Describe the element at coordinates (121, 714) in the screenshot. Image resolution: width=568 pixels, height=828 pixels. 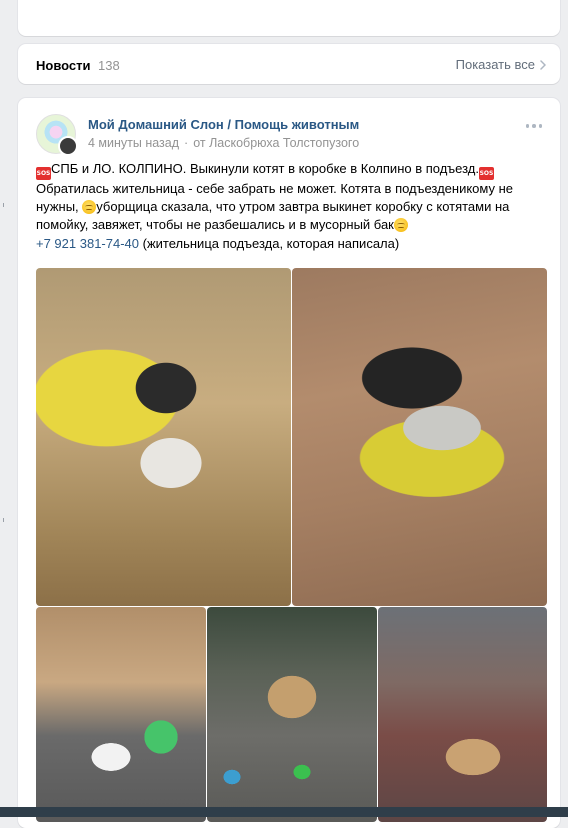
I see `photo-kittens-near-box-green-bowl` at that location.